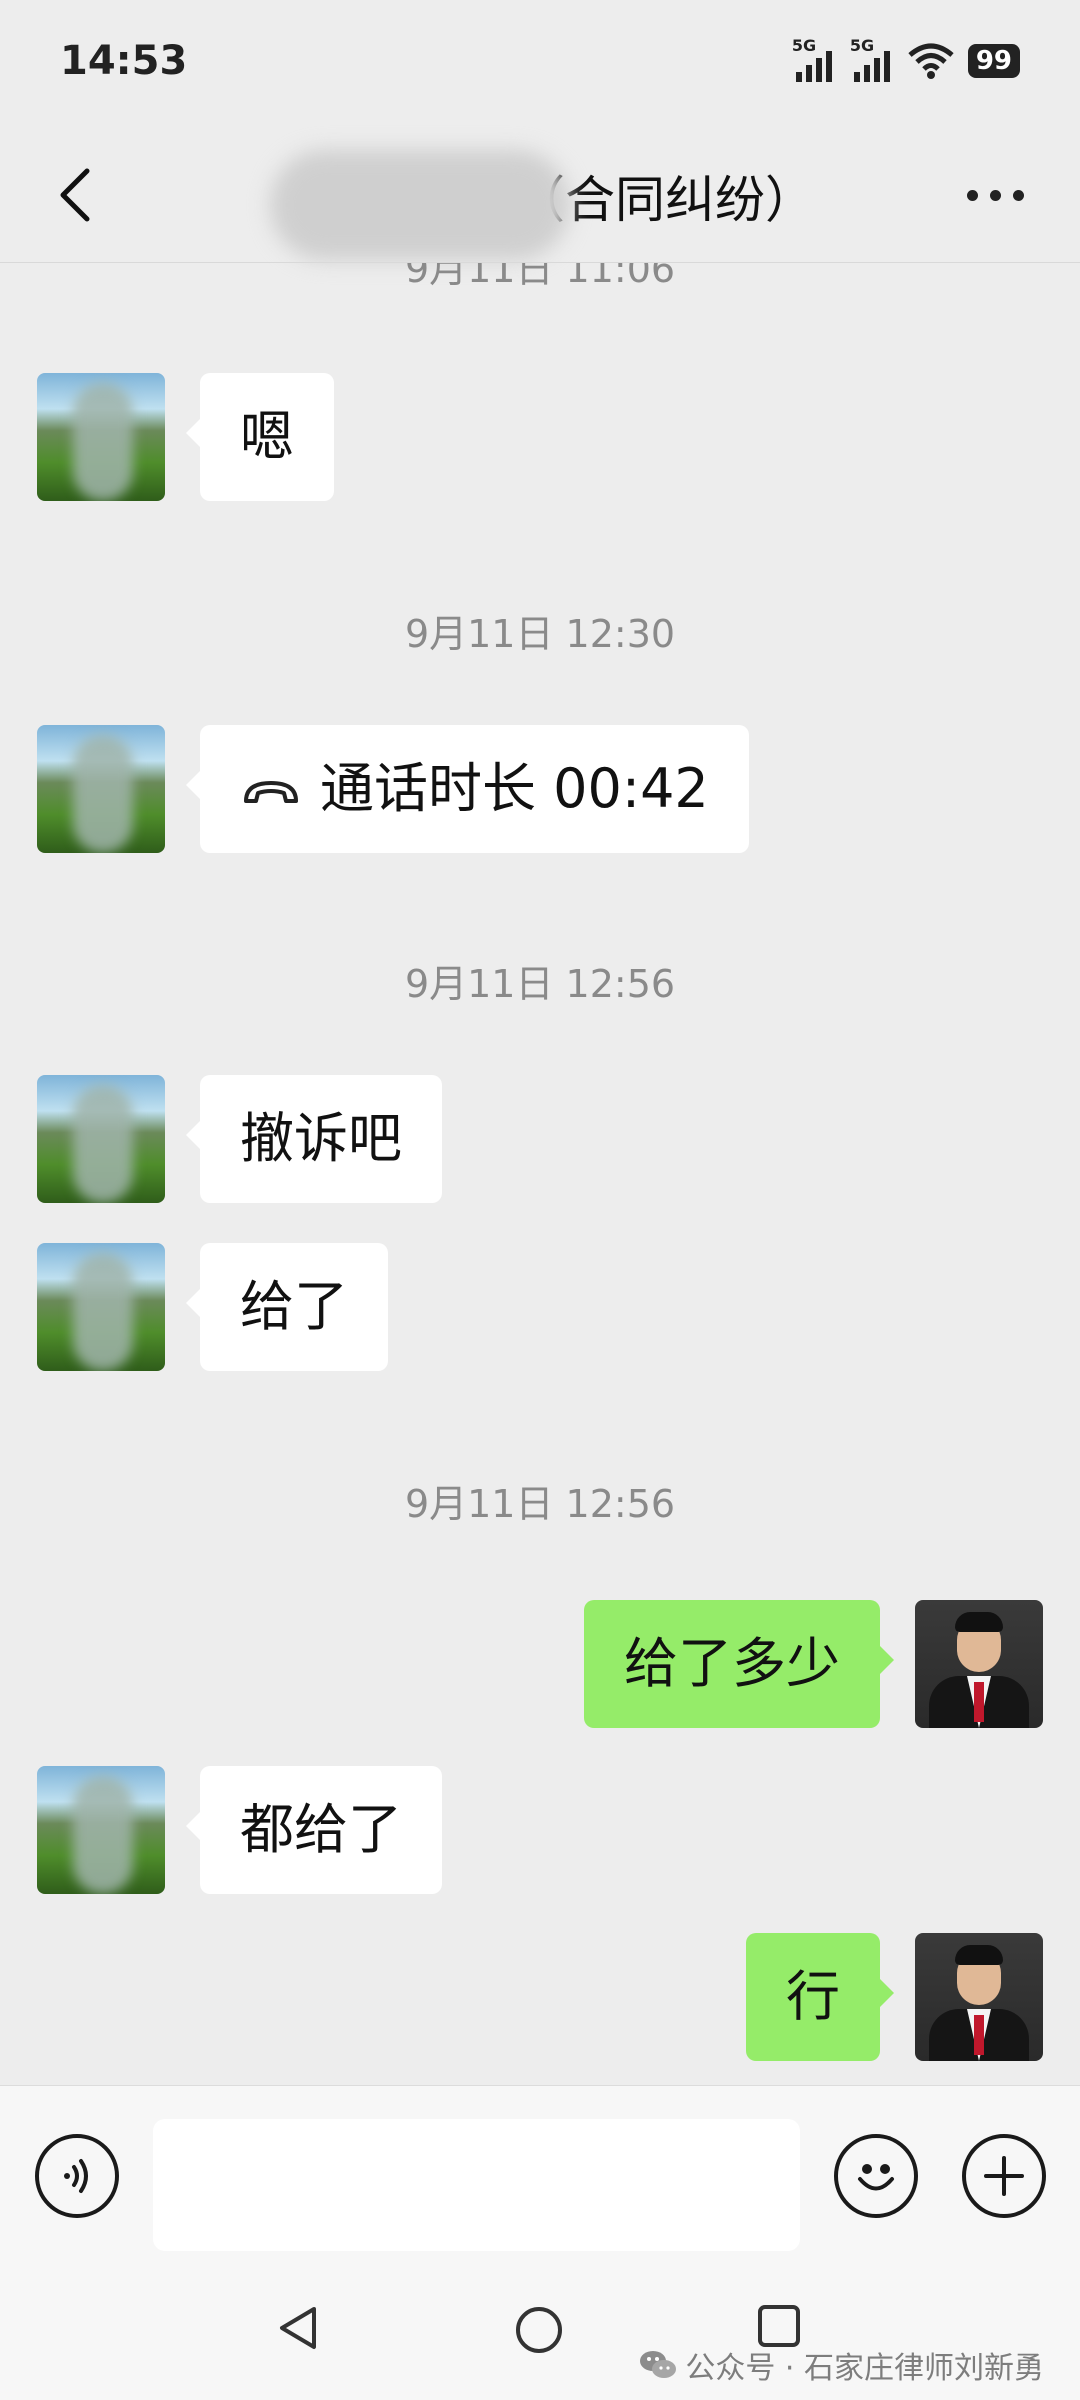 The image size is (1080, 2400). What do you see at coordinates (314, 1139) in the screenshot?
I see `message-bubble-incoming: 撤诉吧` at bounding box center [314, 1139].